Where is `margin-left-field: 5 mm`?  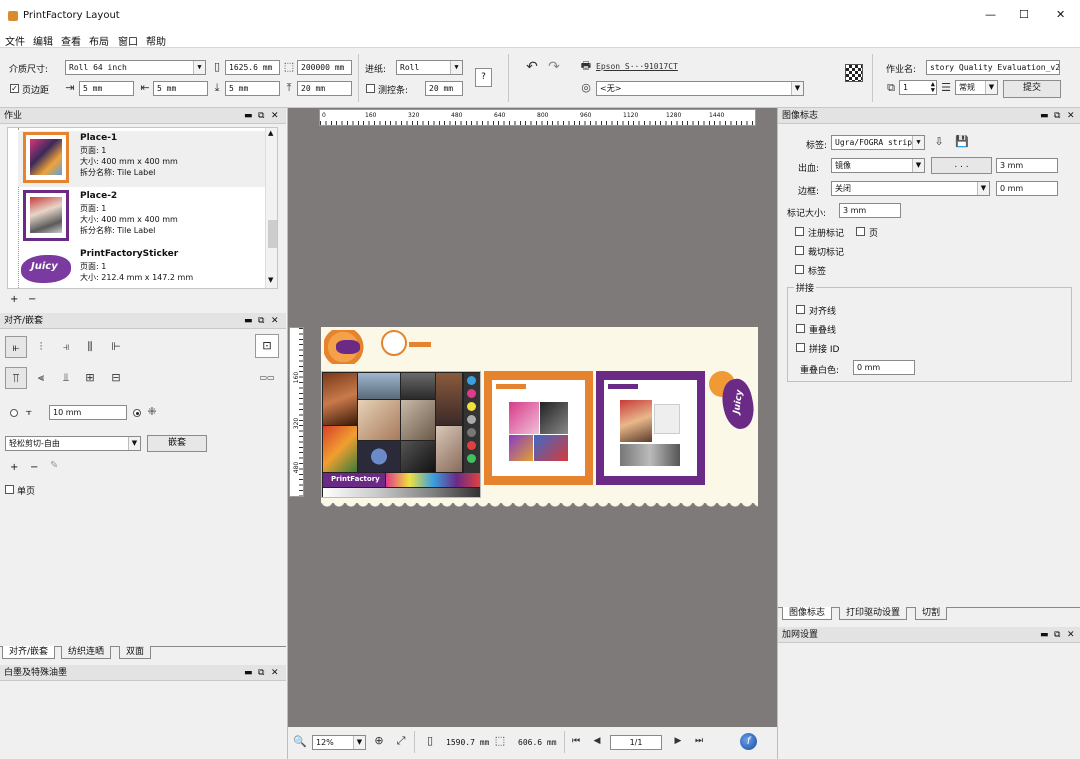 margin-left-field: 5 mm is located at coordinates (106, 88).